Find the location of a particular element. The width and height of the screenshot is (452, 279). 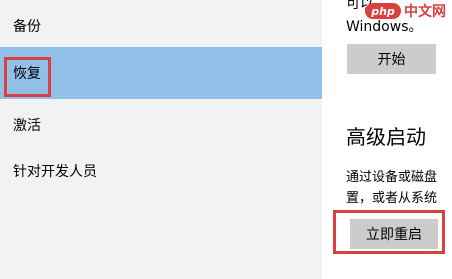

restart-now-button: 立即重启 is located at coordinates (394, 234).